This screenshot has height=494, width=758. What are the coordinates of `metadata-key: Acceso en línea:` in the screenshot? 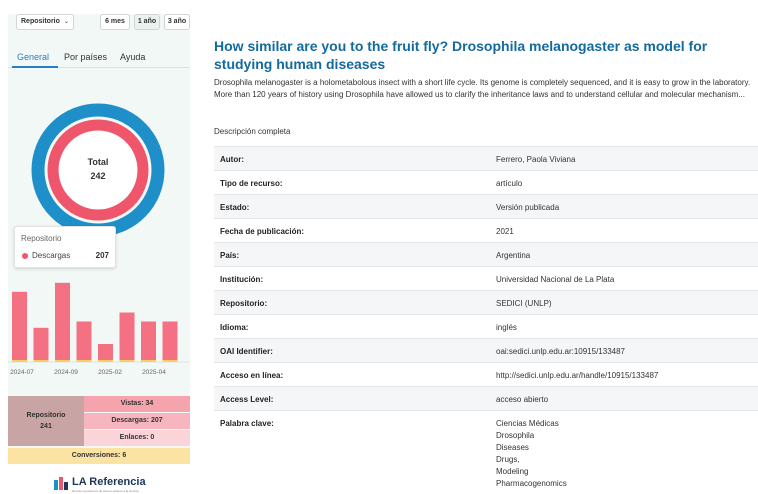 It's located at (252, 375).